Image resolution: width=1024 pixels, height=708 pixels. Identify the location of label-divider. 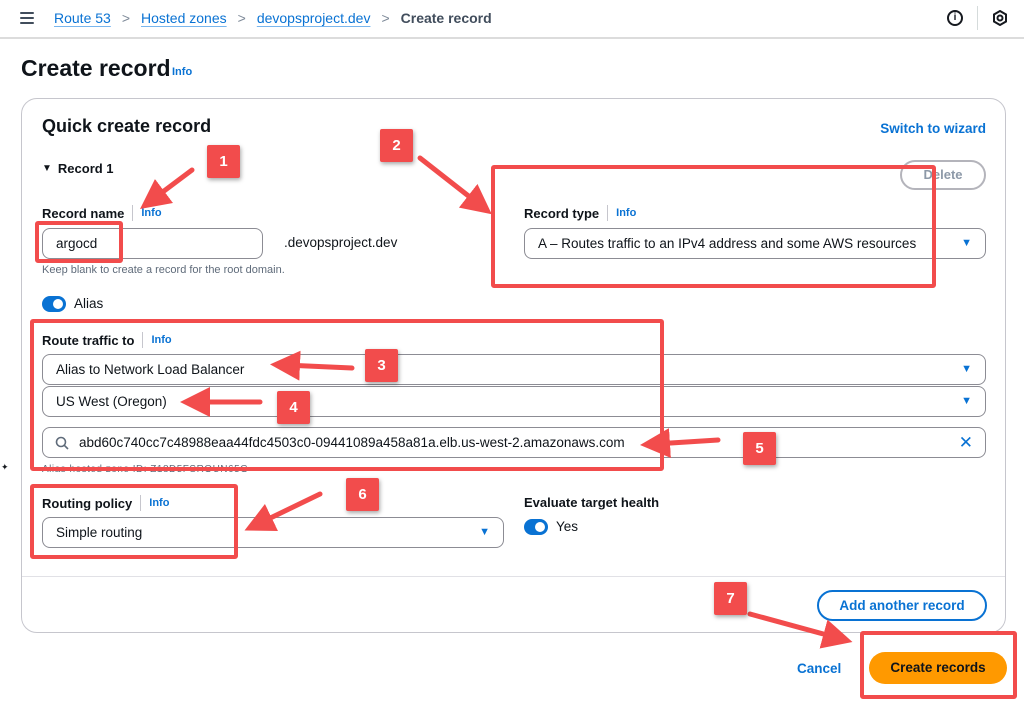
(133, 213).